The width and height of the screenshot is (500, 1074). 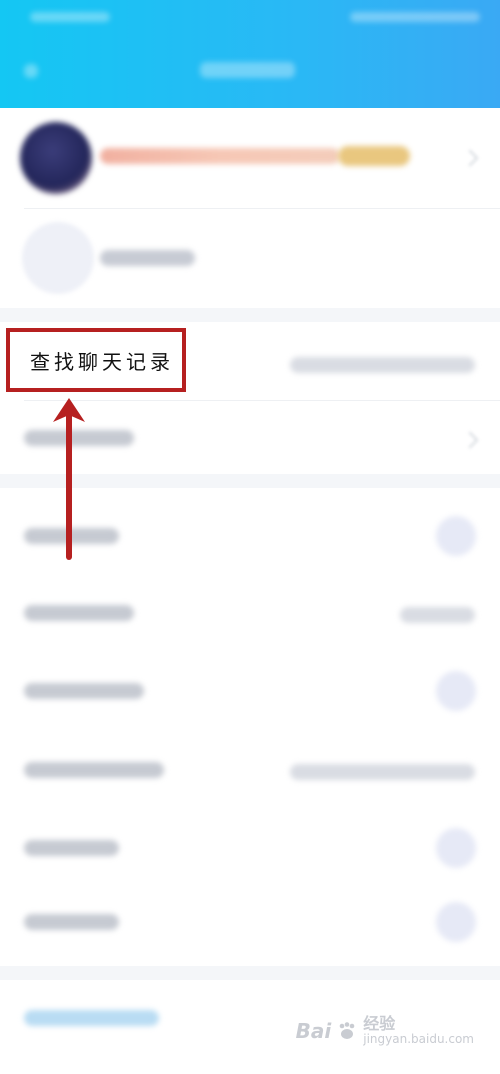 I want to click on add-member-avatar, so click(x=58, y=258).